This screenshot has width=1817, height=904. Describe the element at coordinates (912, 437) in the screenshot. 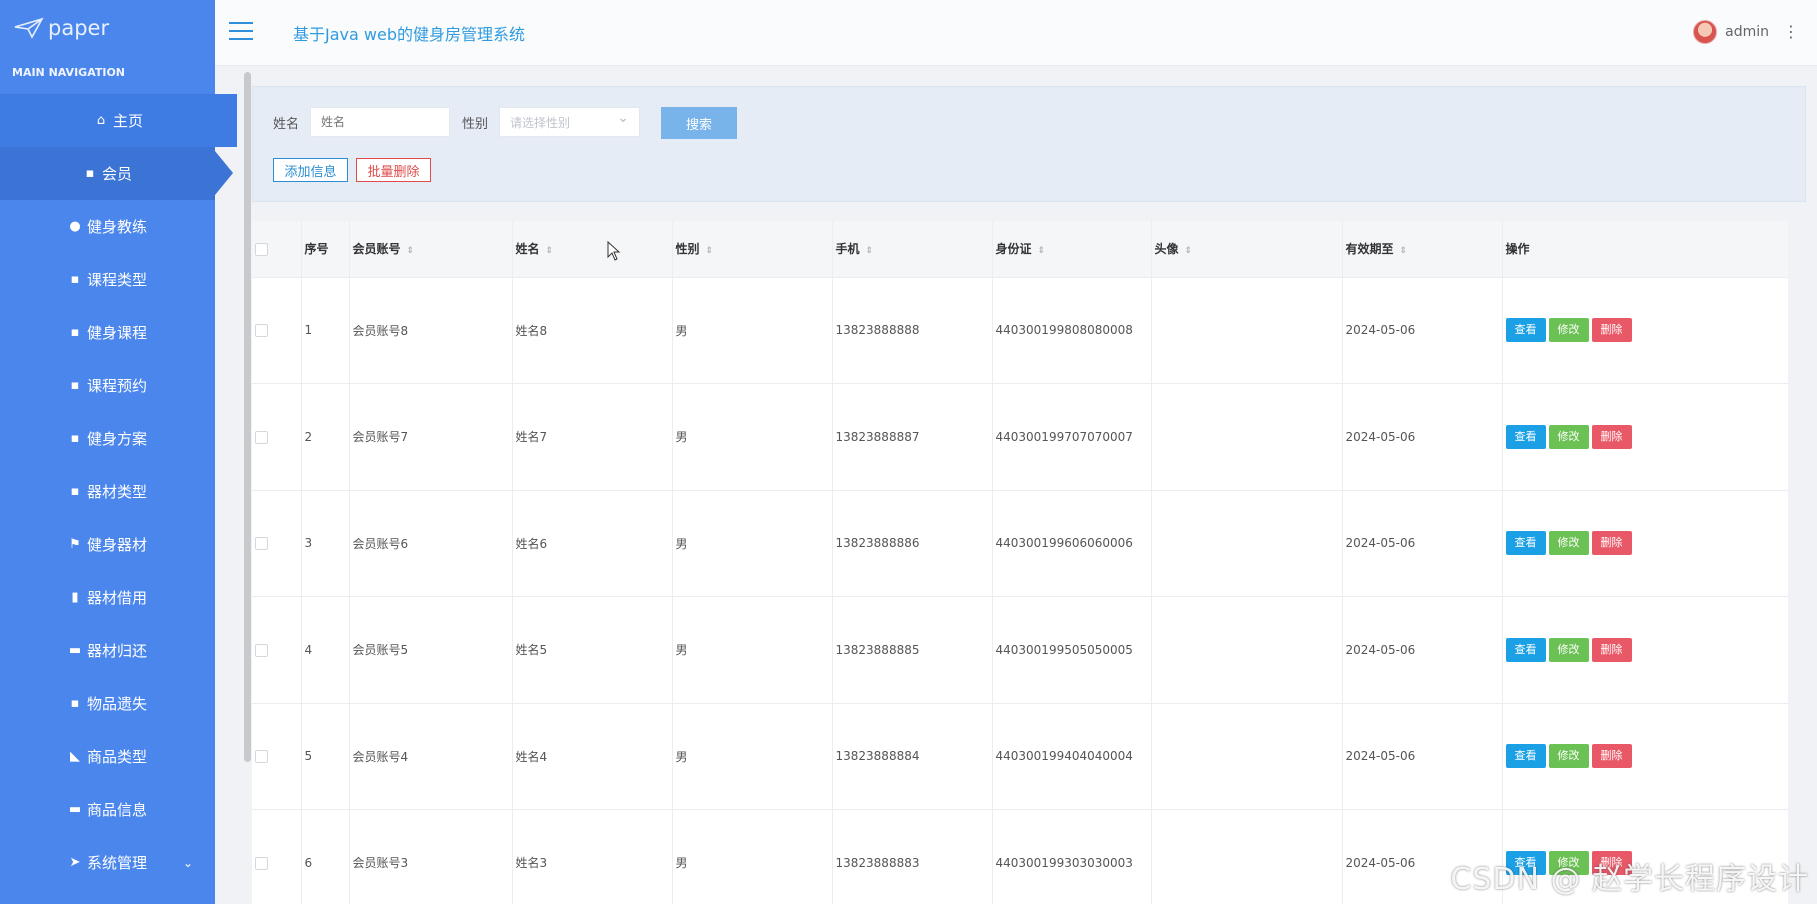

I see `phone-cell: 13823888887` at that location.